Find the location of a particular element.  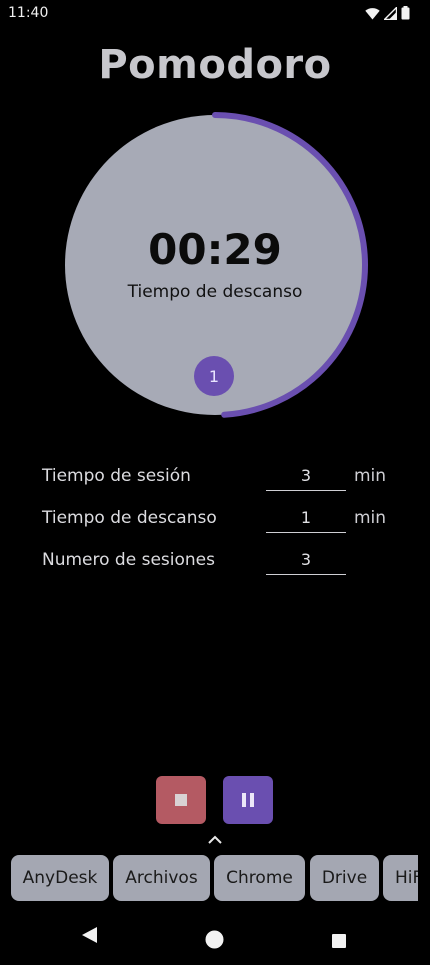

session-time-input: 3 is located at coordinates (306, 476).